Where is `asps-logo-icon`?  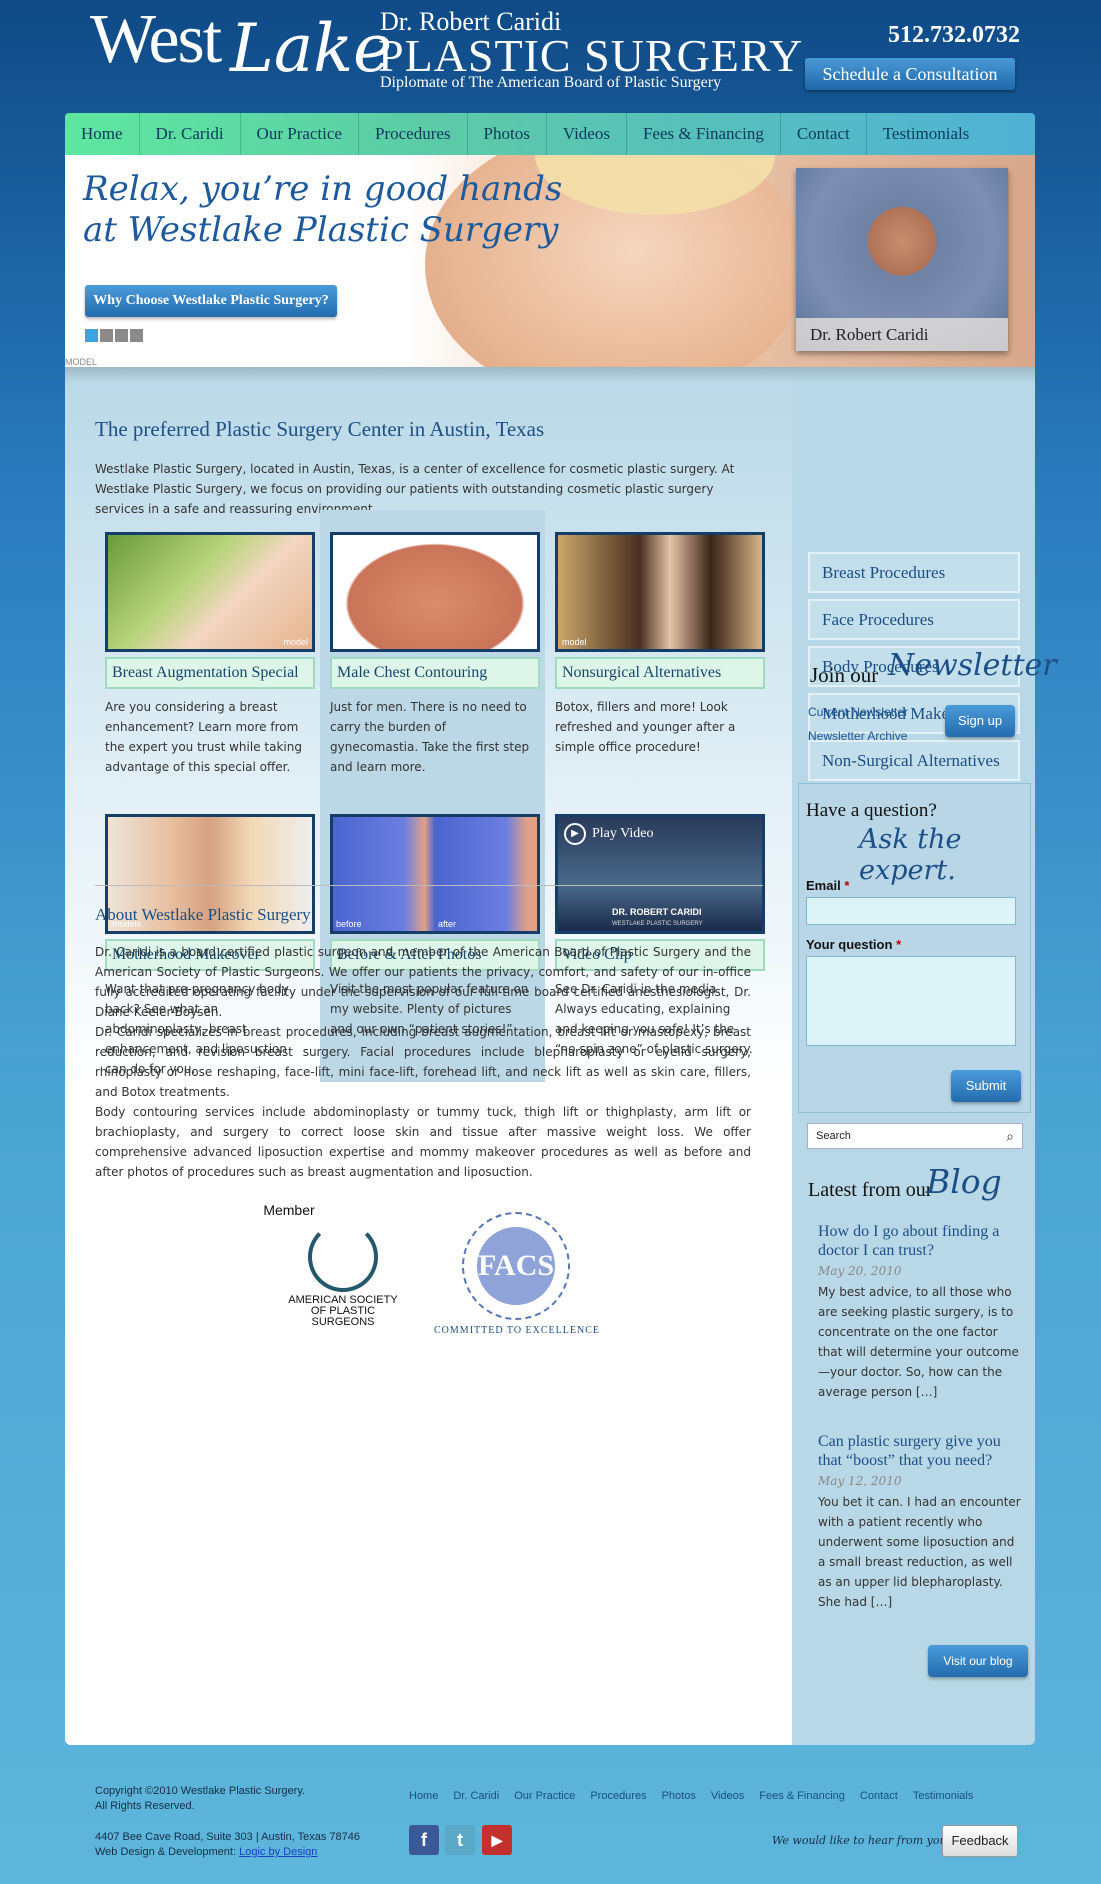 asps-logo-icon is located at coordinates (343, 1257).